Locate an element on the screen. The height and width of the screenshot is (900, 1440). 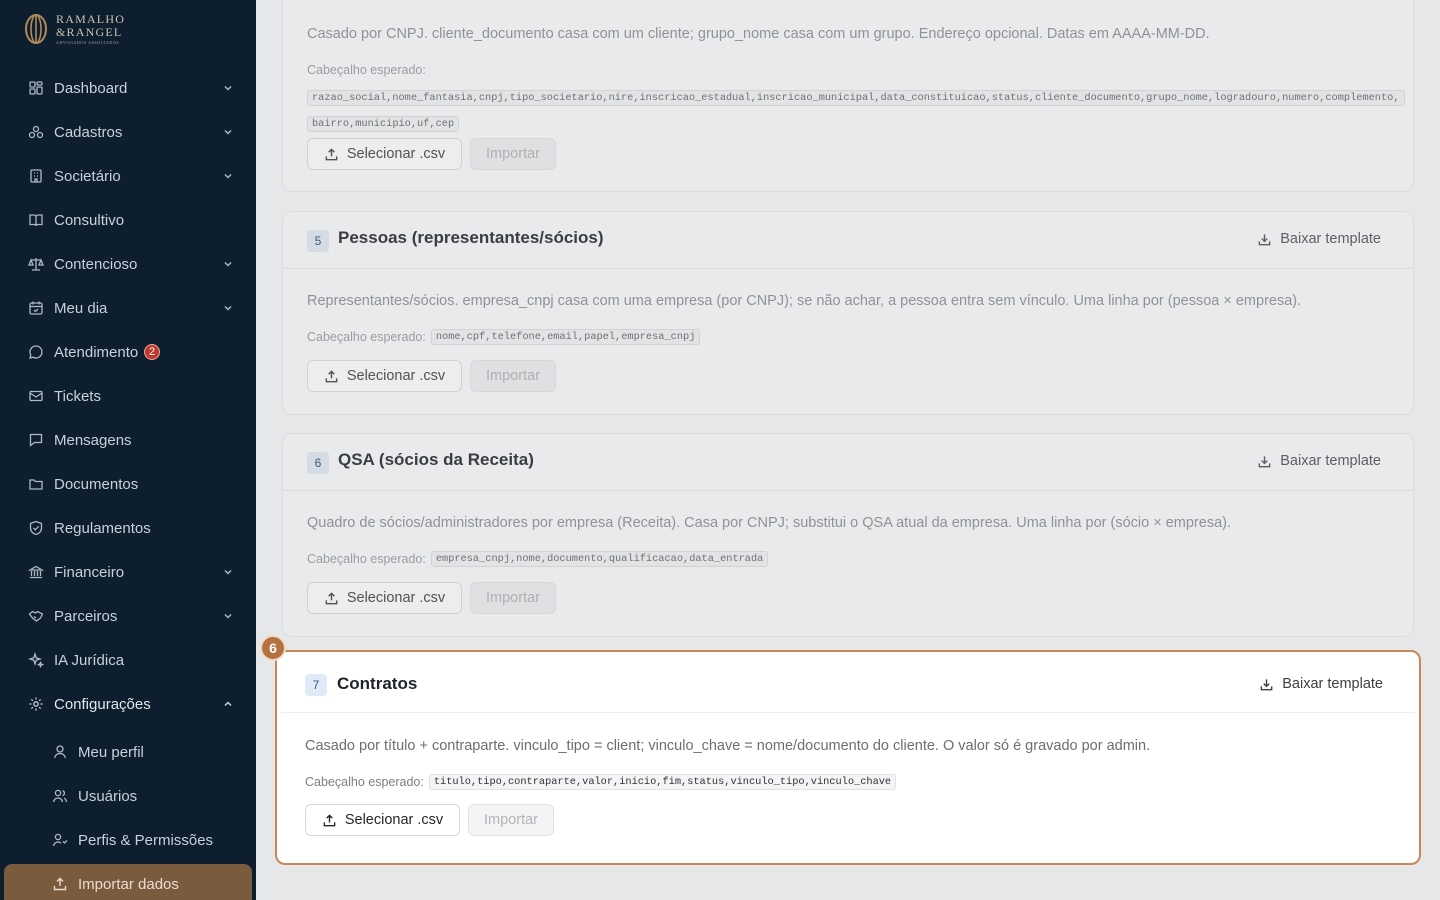
handshake-icon is located at coordinates (36, 616).